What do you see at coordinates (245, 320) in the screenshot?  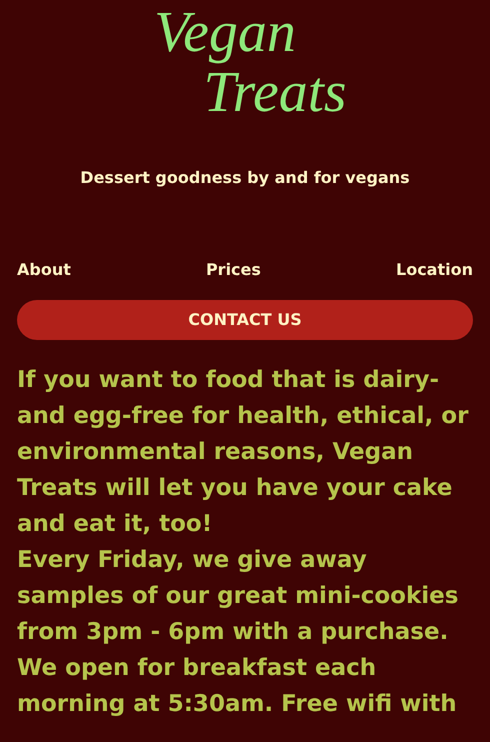 I see `contact-button: CONTACT US` at bounding box center [245, 320].